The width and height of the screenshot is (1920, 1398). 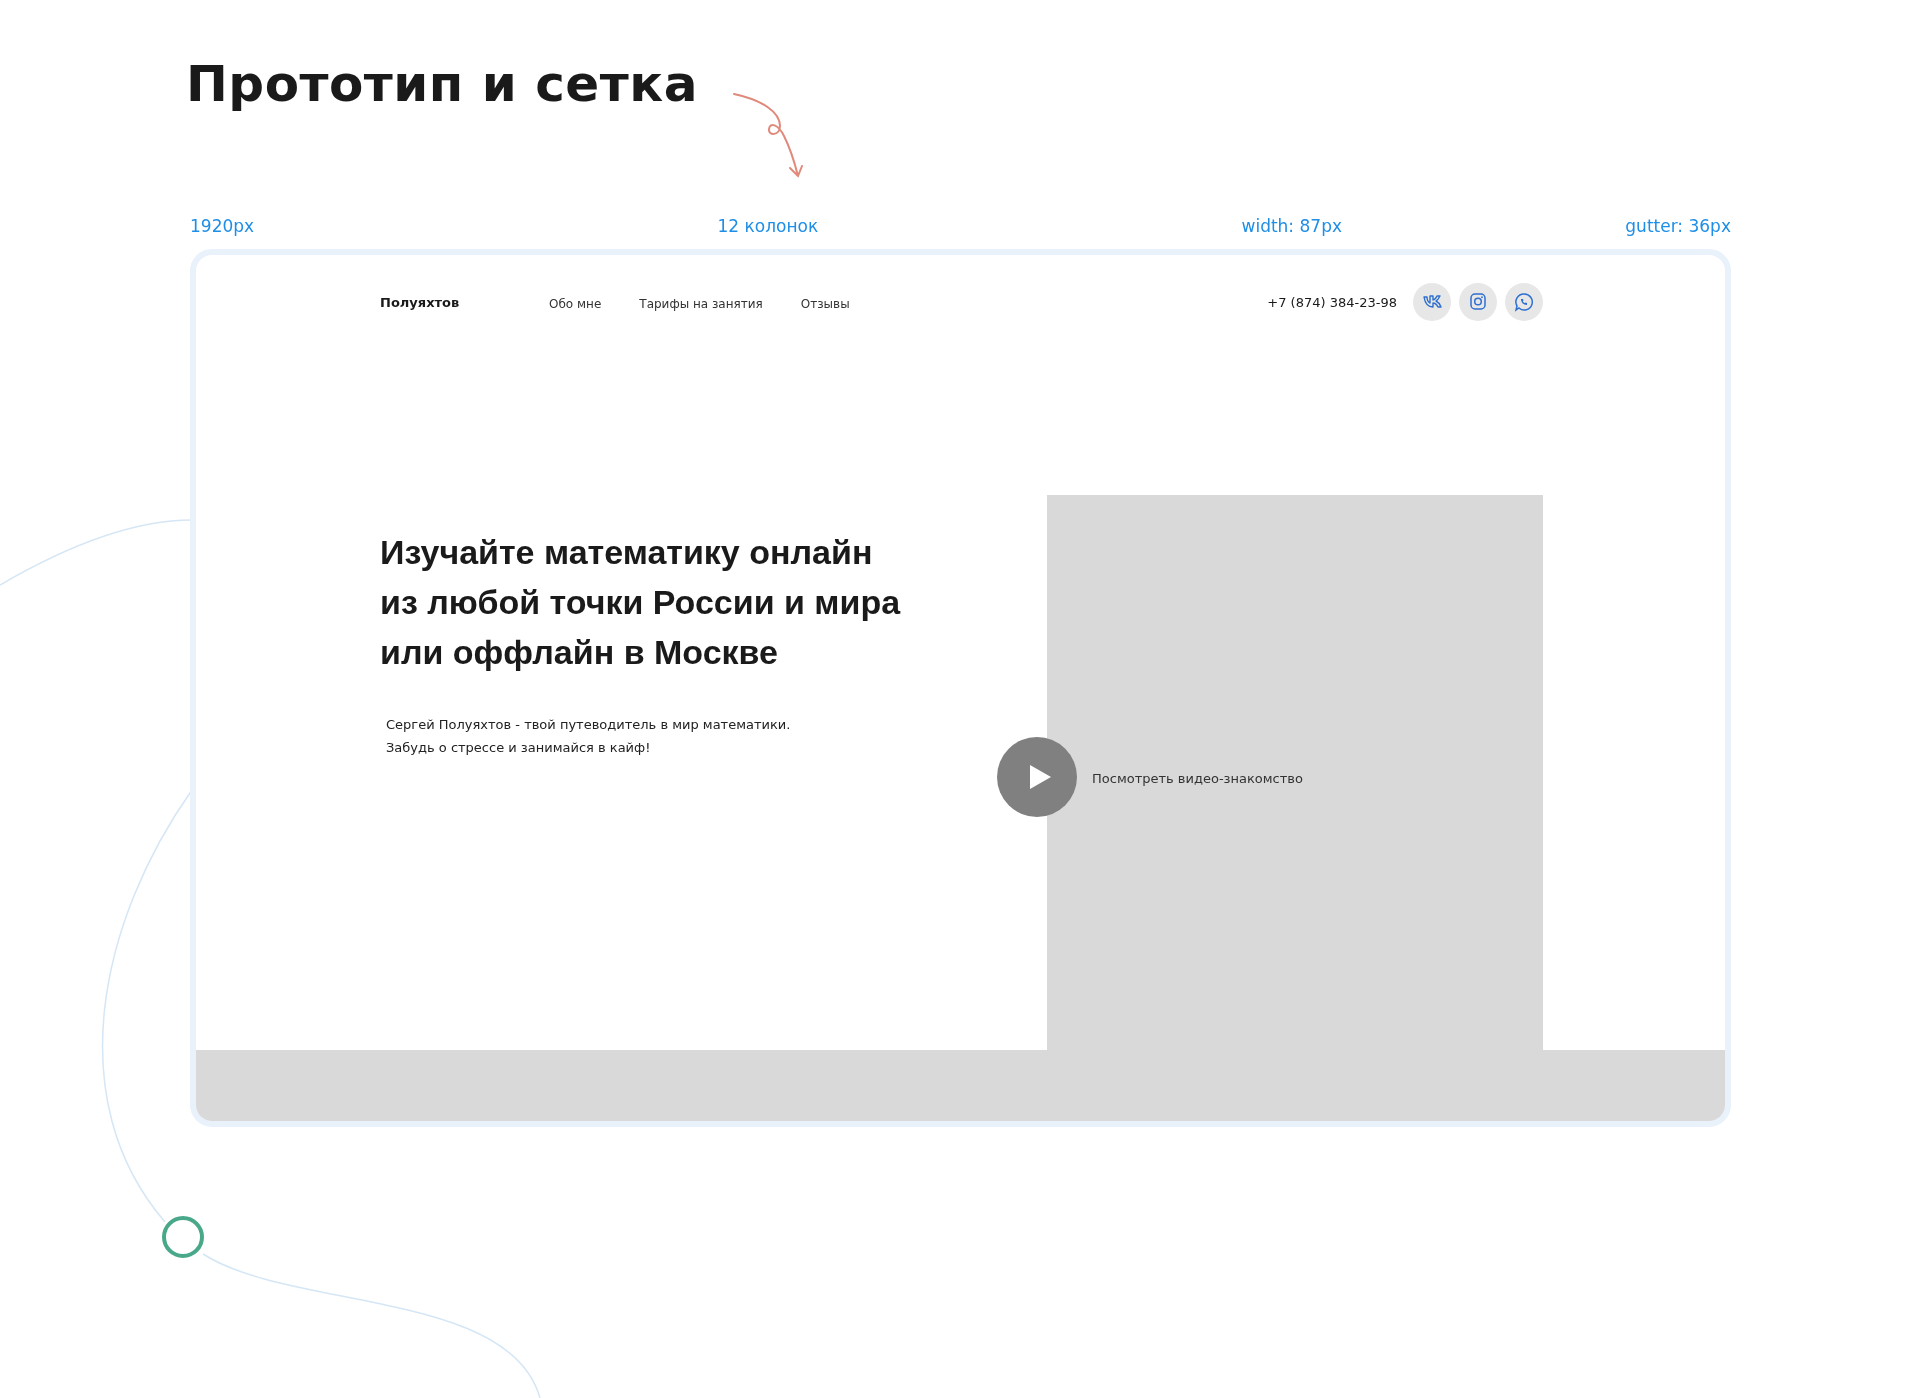 I want to click on phone-number: +7 (874) 384-23-98, so click(x=1332, y=302).